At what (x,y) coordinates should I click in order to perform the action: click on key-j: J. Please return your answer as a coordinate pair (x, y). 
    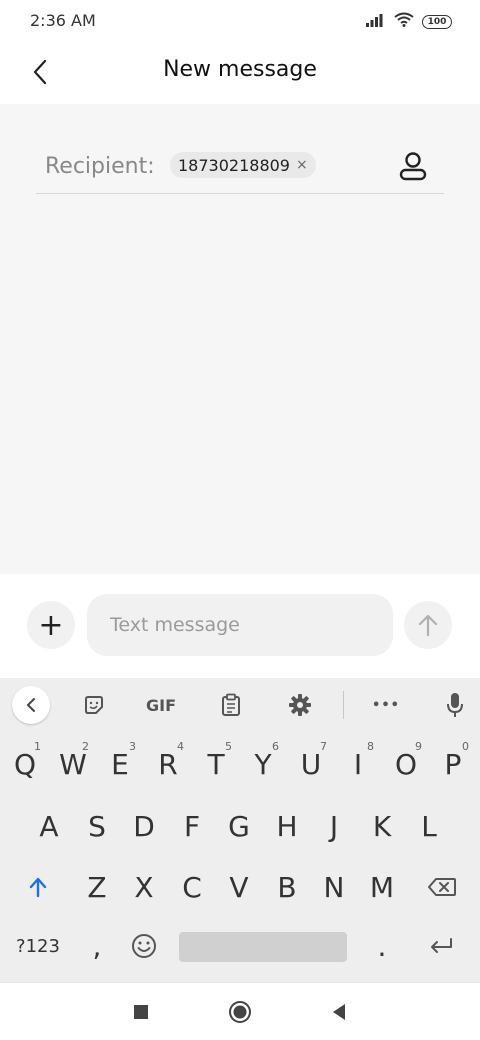
    Looking at the image, I should click on (334, 826).